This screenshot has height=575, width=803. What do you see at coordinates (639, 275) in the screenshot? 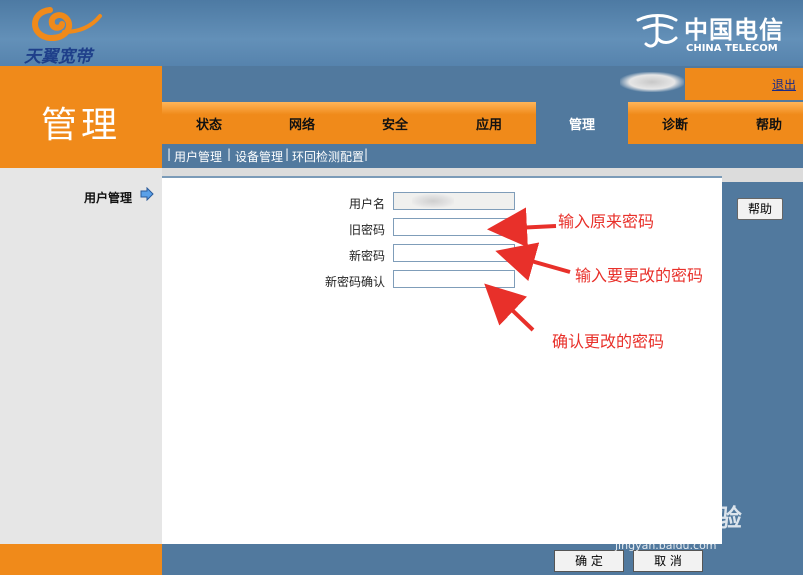
I see `annotation-new-password: 输入要更改的密码` at bounding box center [639, 275].